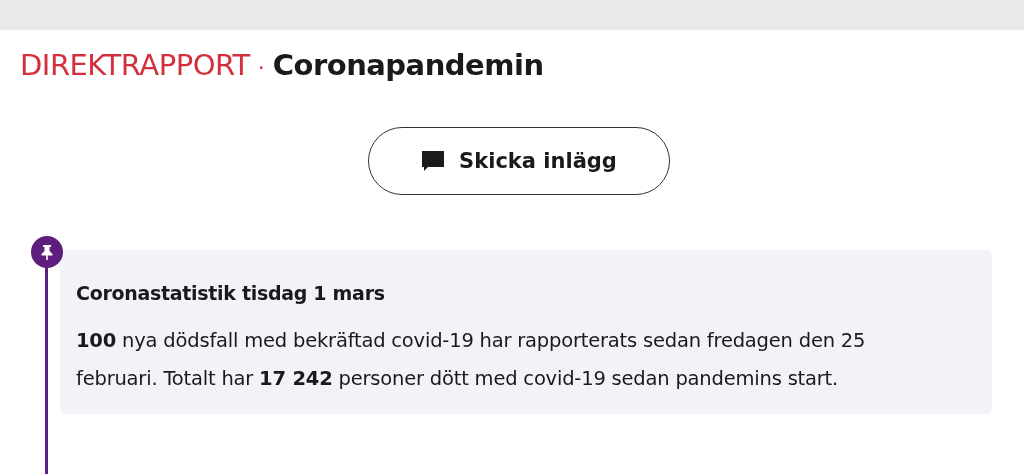  Describe the element at coordinates (519, 161) in the screenshot. I see `submit-post-button: Skicka inlägg` at that location.